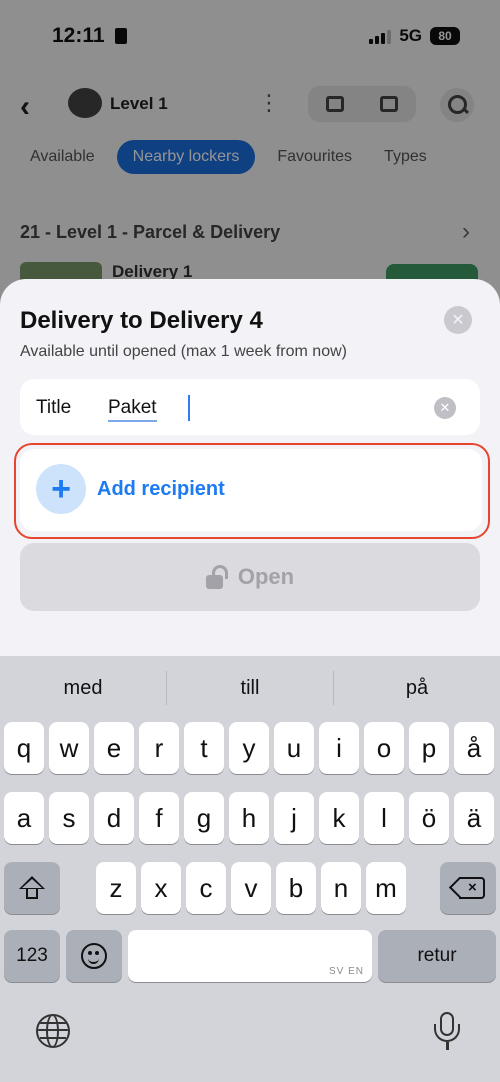  I want to click on letter-key: n, so click(341, 888).